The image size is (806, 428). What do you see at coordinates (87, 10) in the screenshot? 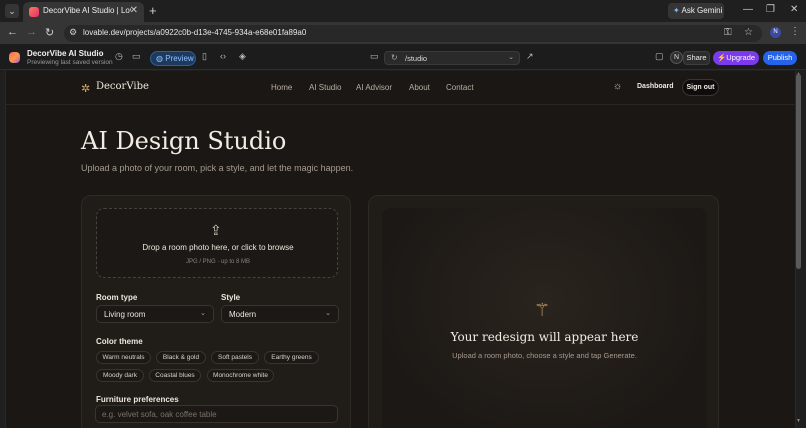
I see `tab-title: DecorVibe AI Studio | Lovable` at bounding box center [87, 10].